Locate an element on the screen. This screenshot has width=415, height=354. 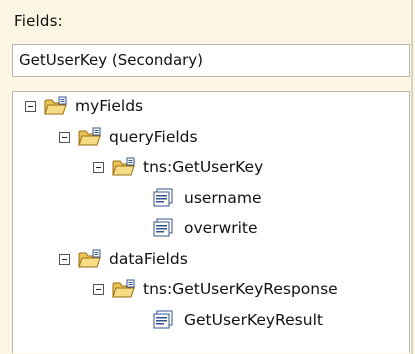
tree-node-label: queryFields is located at coordinates (153, 137).